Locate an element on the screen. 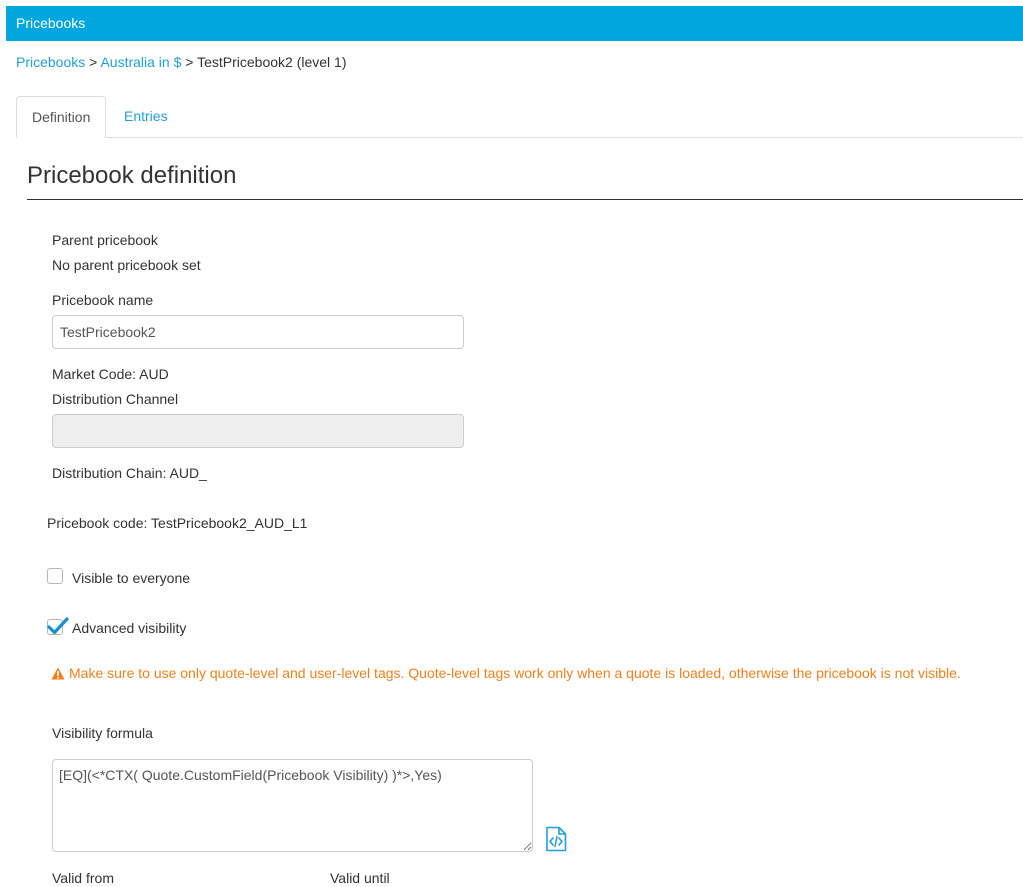 This screenshot has height=887, width=1023. valid-from-label: Valid from is located at coordinates (83, 878).